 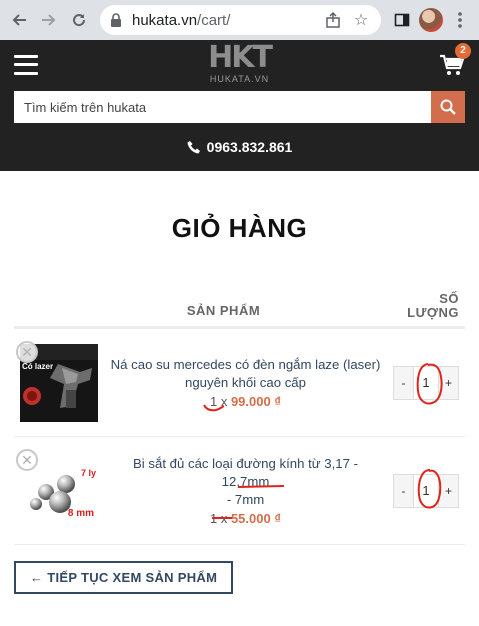 I want to click on cart-icon: 2, so click(x=455, y=59).